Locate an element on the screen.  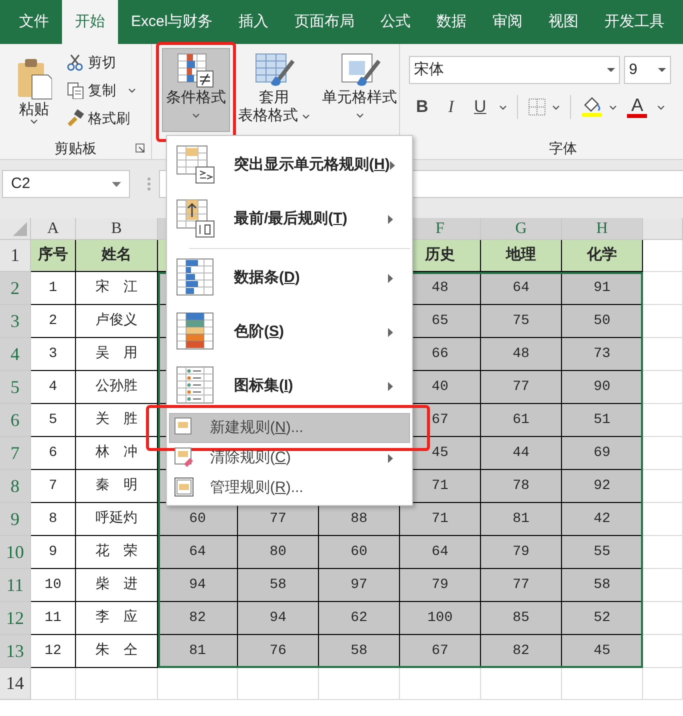
clipboard-action: 格式刷 is located at coordinates (101, 118).